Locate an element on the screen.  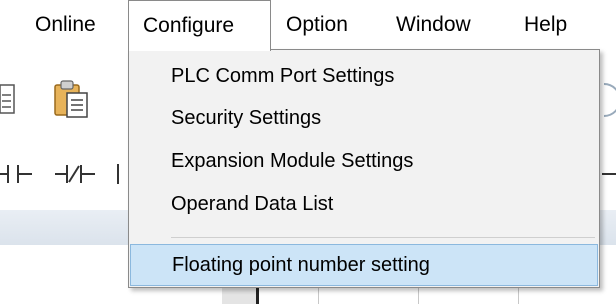
line-partial-icon is located at coordinates (609, 174).